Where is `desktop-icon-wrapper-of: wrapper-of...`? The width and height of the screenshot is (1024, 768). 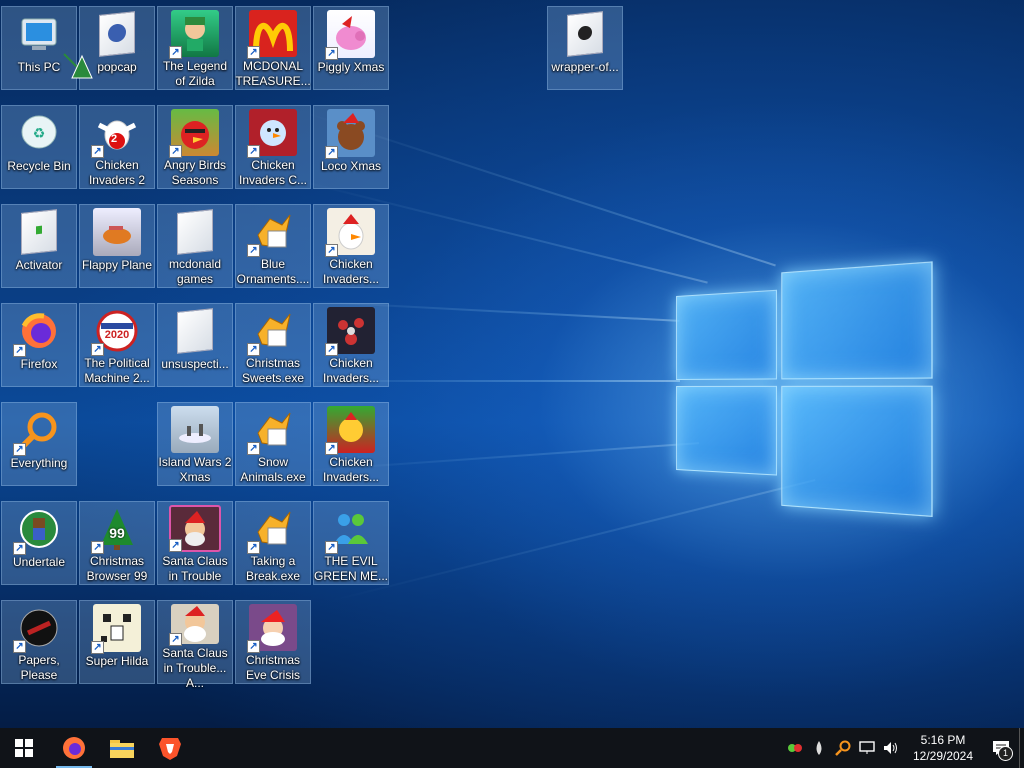 desktop-icon-wrapper-of: wrapper-of... is located at coordinates (585, 48).